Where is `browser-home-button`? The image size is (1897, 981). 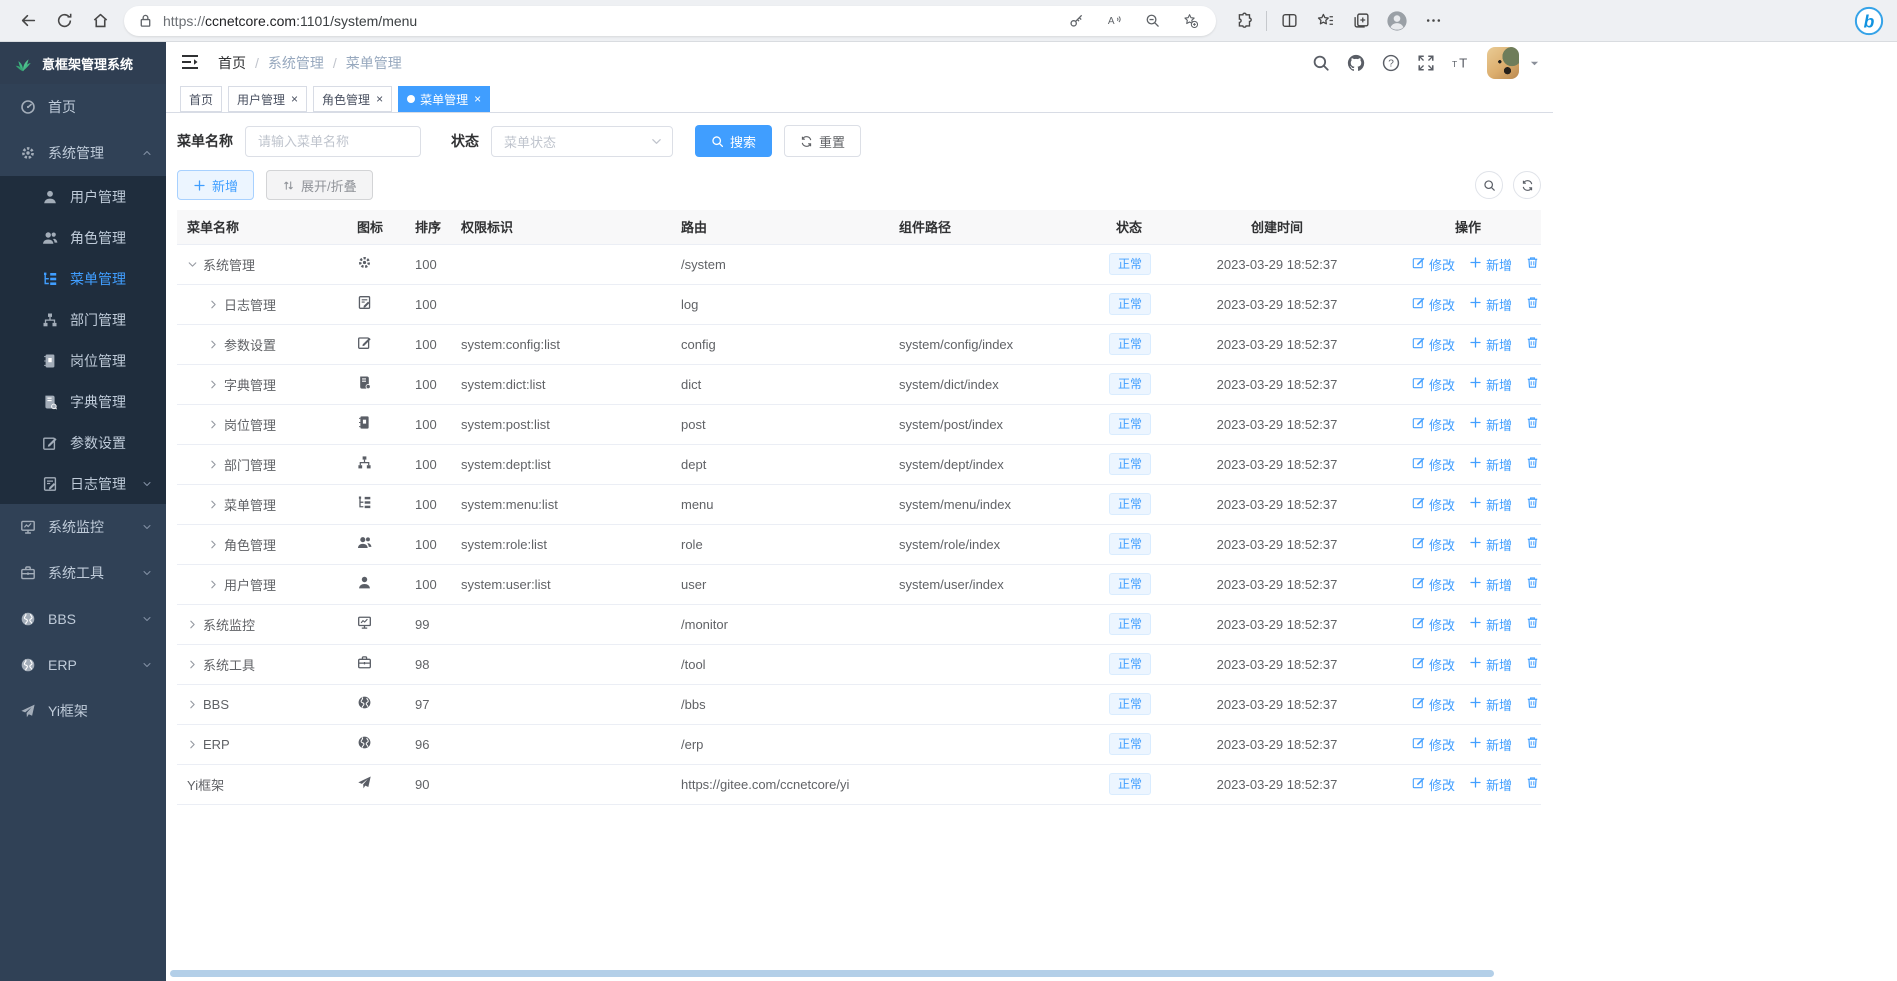
browser-home-button is located at coordinates (100, 21).